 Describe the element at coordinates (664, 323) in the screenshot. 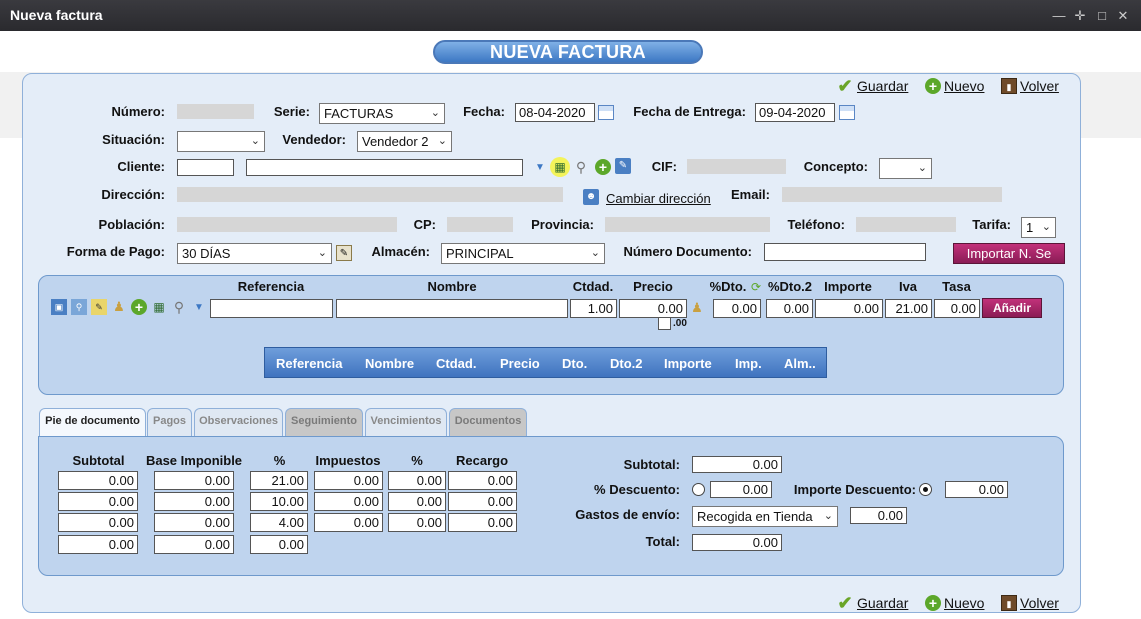

I see `decimals-checkbox` at that location.